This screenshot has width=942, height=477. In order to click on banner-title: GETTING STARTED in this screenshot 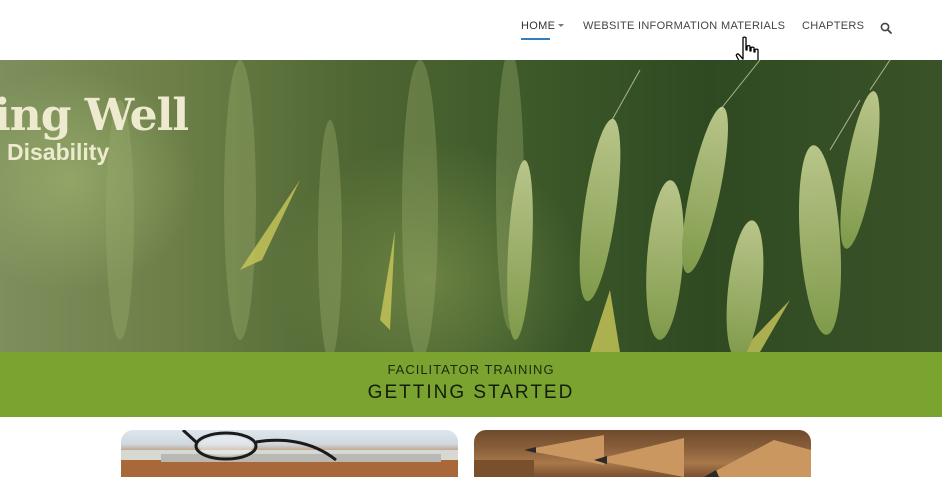, I will do `click(471, 392)`.